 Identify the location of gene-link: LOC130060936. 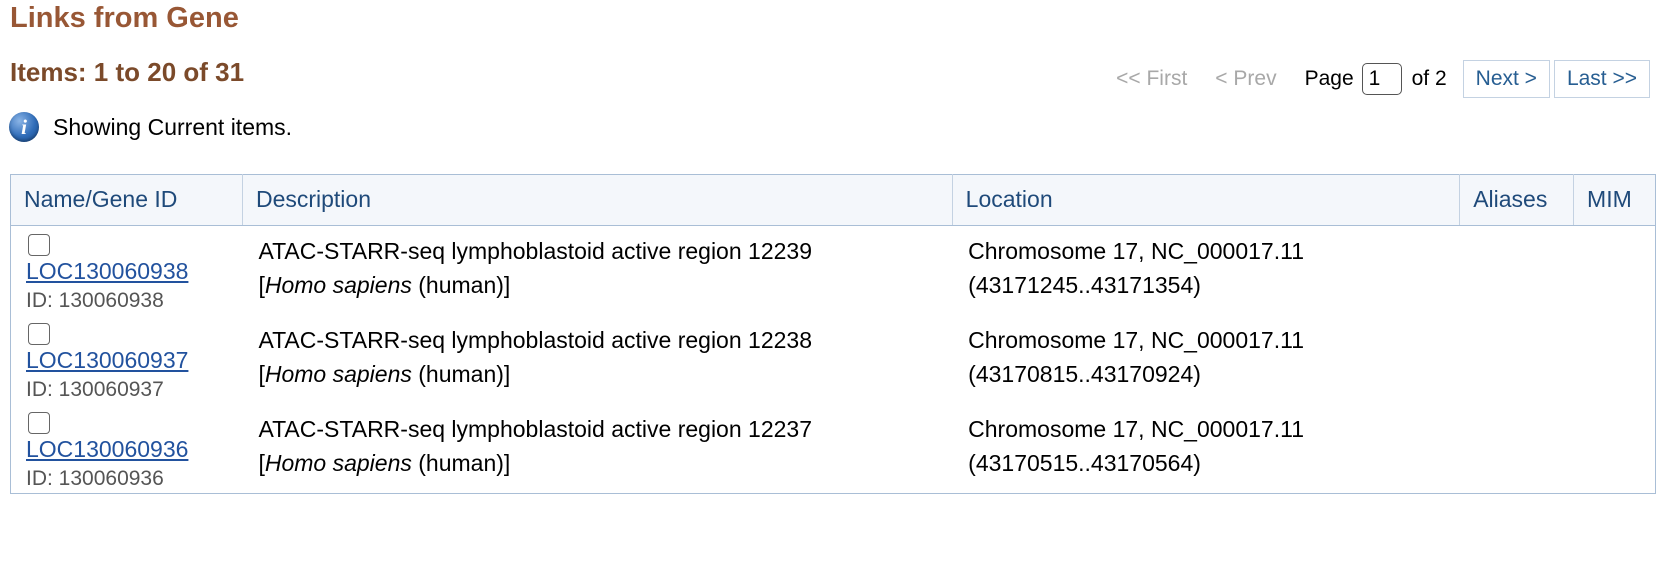
(126, 449).